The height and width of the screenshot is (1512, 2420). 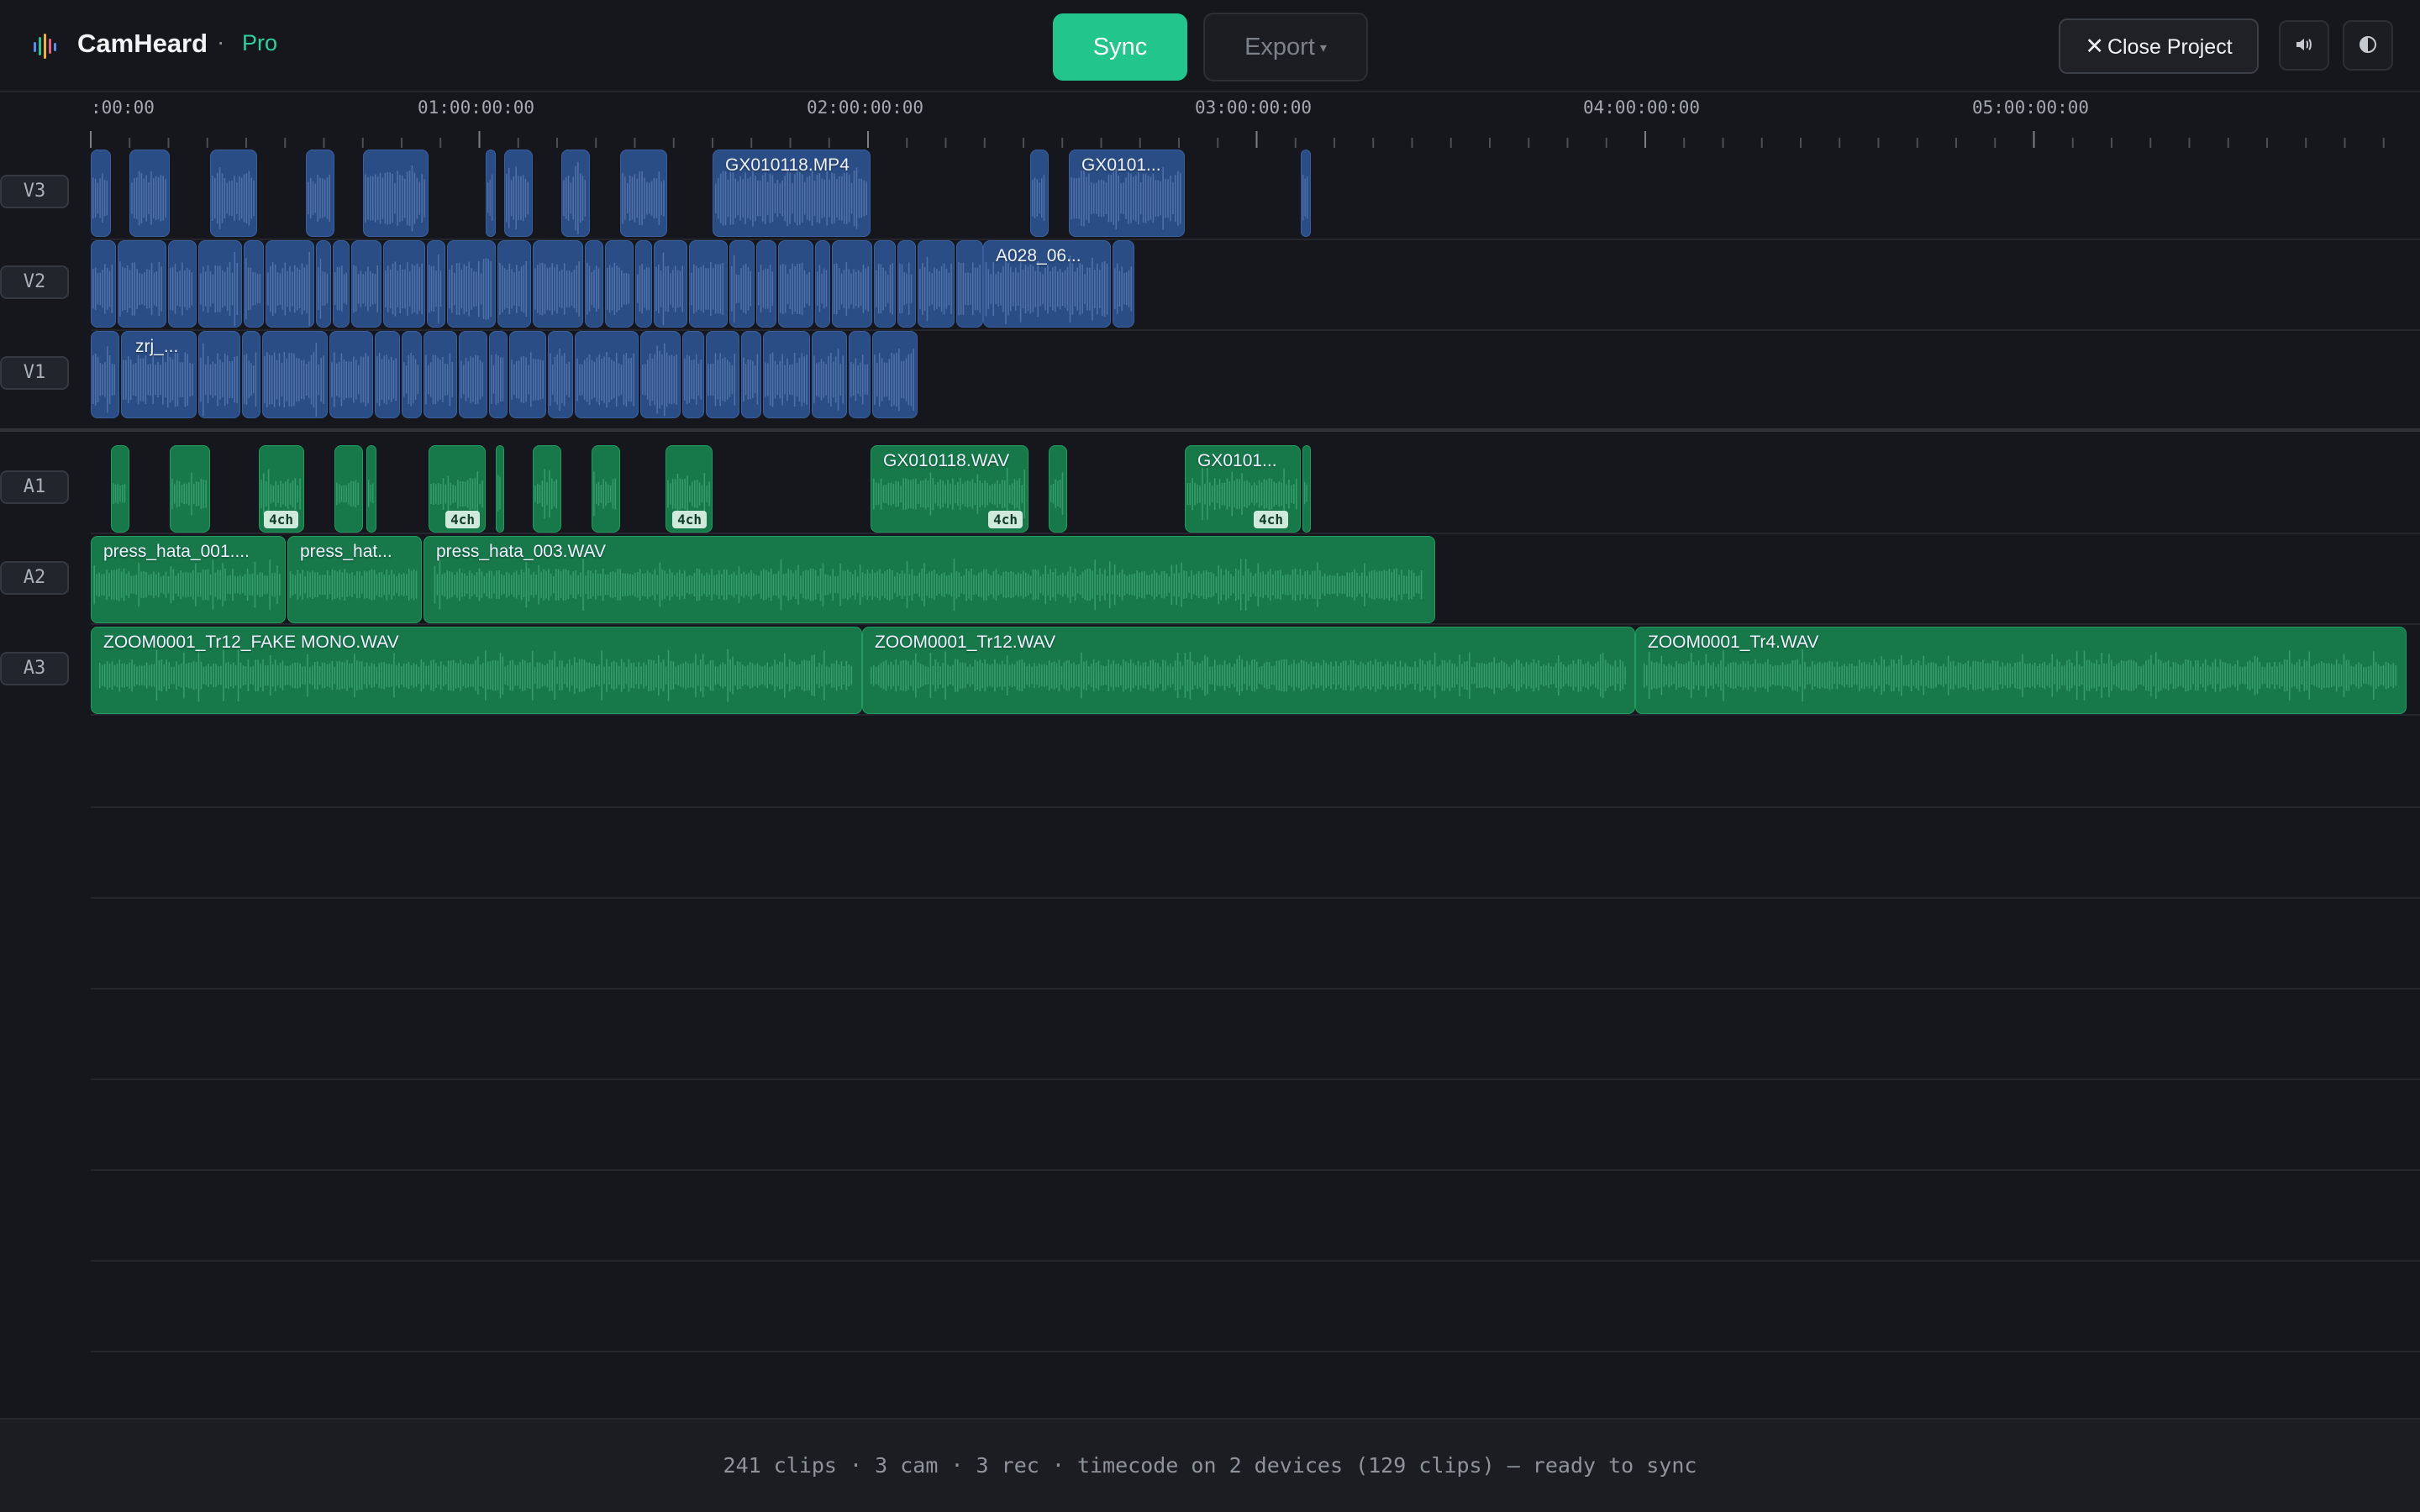 I want to click on audio-clip: ZOOM0001_Tr12_FAKE MONO.WAV, so click(x=477, y=670).